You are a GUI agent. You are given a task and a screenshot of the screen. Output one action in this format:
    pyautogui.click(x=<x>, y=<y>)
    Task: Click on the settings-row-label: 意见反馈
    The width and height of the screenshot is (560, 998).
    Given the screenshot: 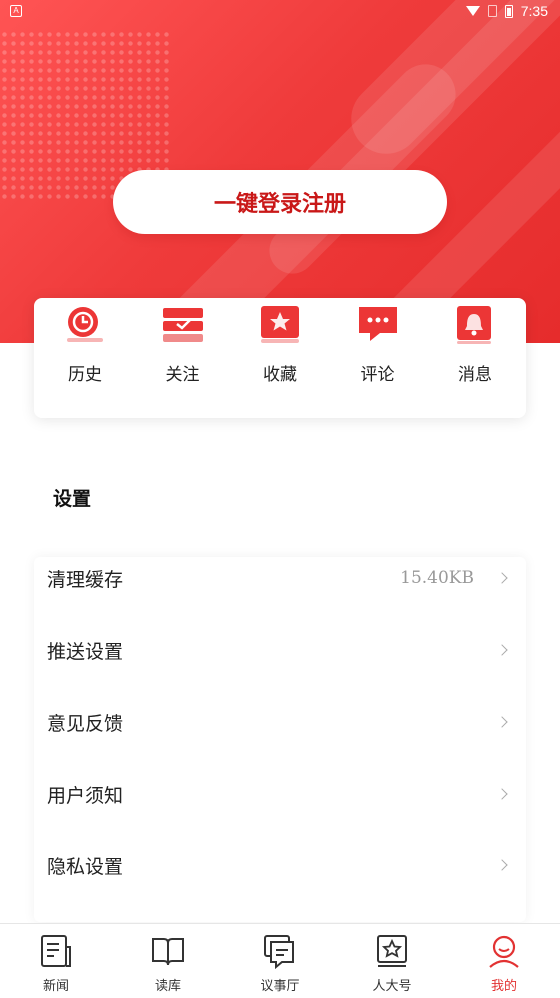 What is the action you would take?
    pyautogui.click(x=85, y=723)
    